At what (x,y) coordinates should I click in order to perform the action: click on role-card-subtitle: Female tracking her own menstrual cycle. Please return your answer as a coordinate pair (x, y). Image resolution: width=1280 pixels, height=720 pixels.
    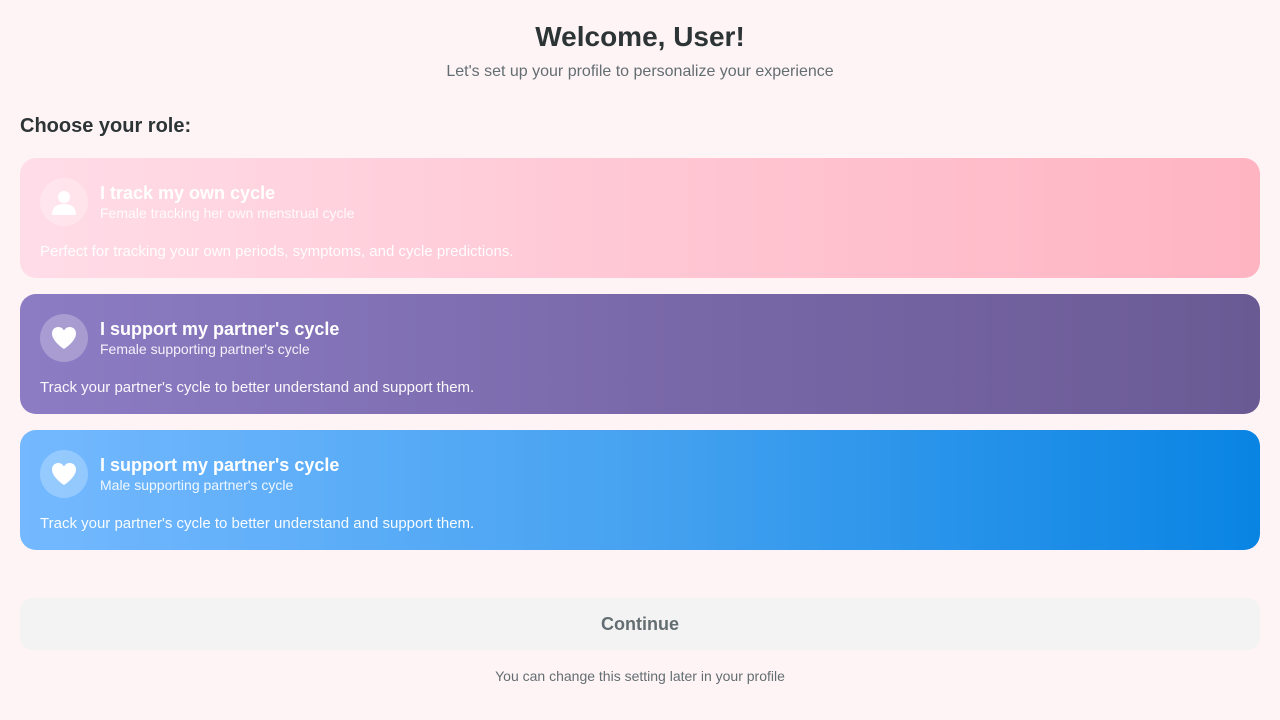
    Looking at the image, I should click on (227, 213).